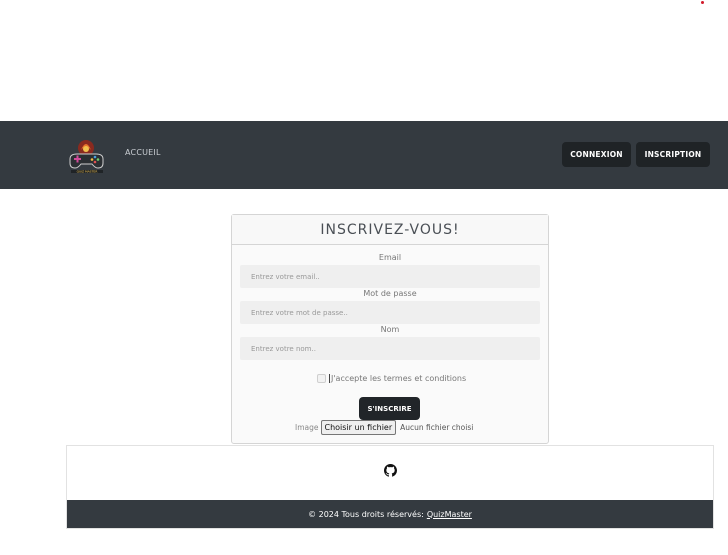  Describe the element at coordinates (437, 427) in the screenshot. I see `file-status: Aucun fichier choisi` at that location.